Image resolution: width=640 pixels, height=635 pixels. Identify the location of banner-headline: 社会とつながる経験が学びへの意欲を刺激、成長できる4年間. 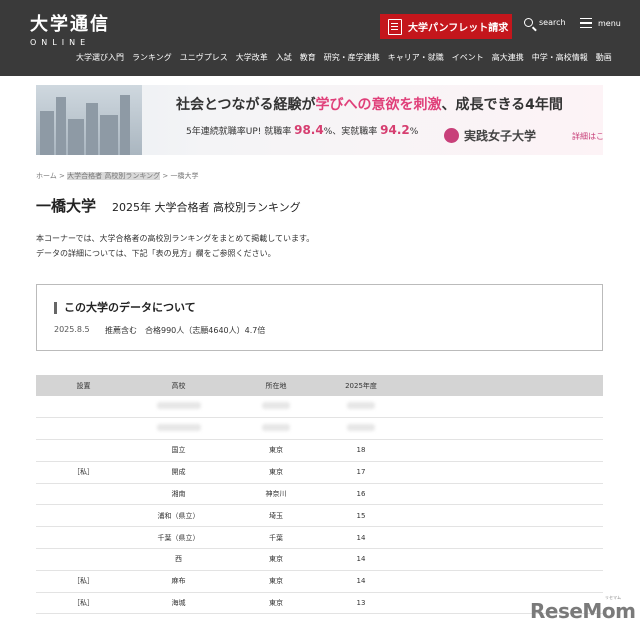
(369, 104).